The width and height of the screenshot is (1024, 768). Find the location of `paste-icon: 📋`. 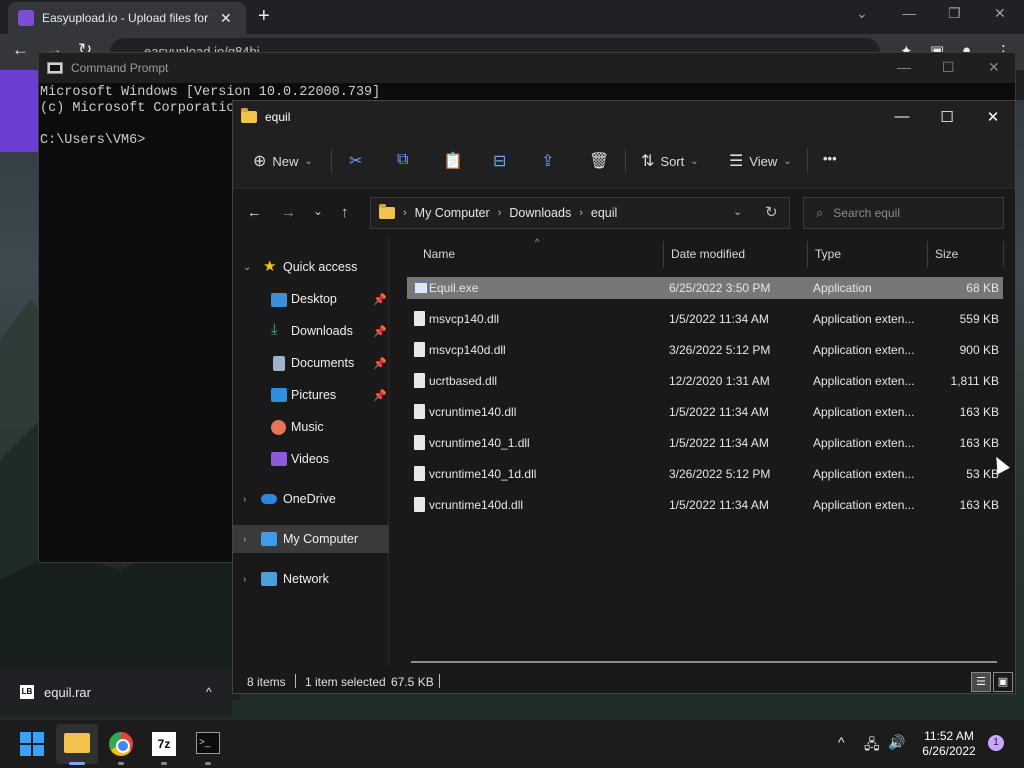

paste-icon: 📋 is located at coordinates (453, 161).